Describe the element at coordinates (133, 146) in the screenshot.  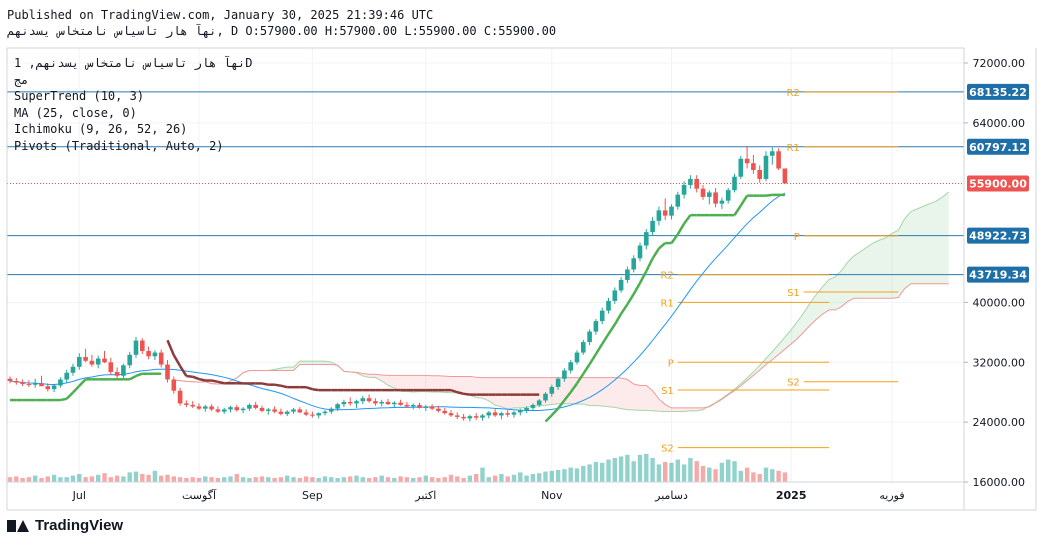
I see `legend-pivots: Pivots (Traditional, Auto, 2)` at that location.